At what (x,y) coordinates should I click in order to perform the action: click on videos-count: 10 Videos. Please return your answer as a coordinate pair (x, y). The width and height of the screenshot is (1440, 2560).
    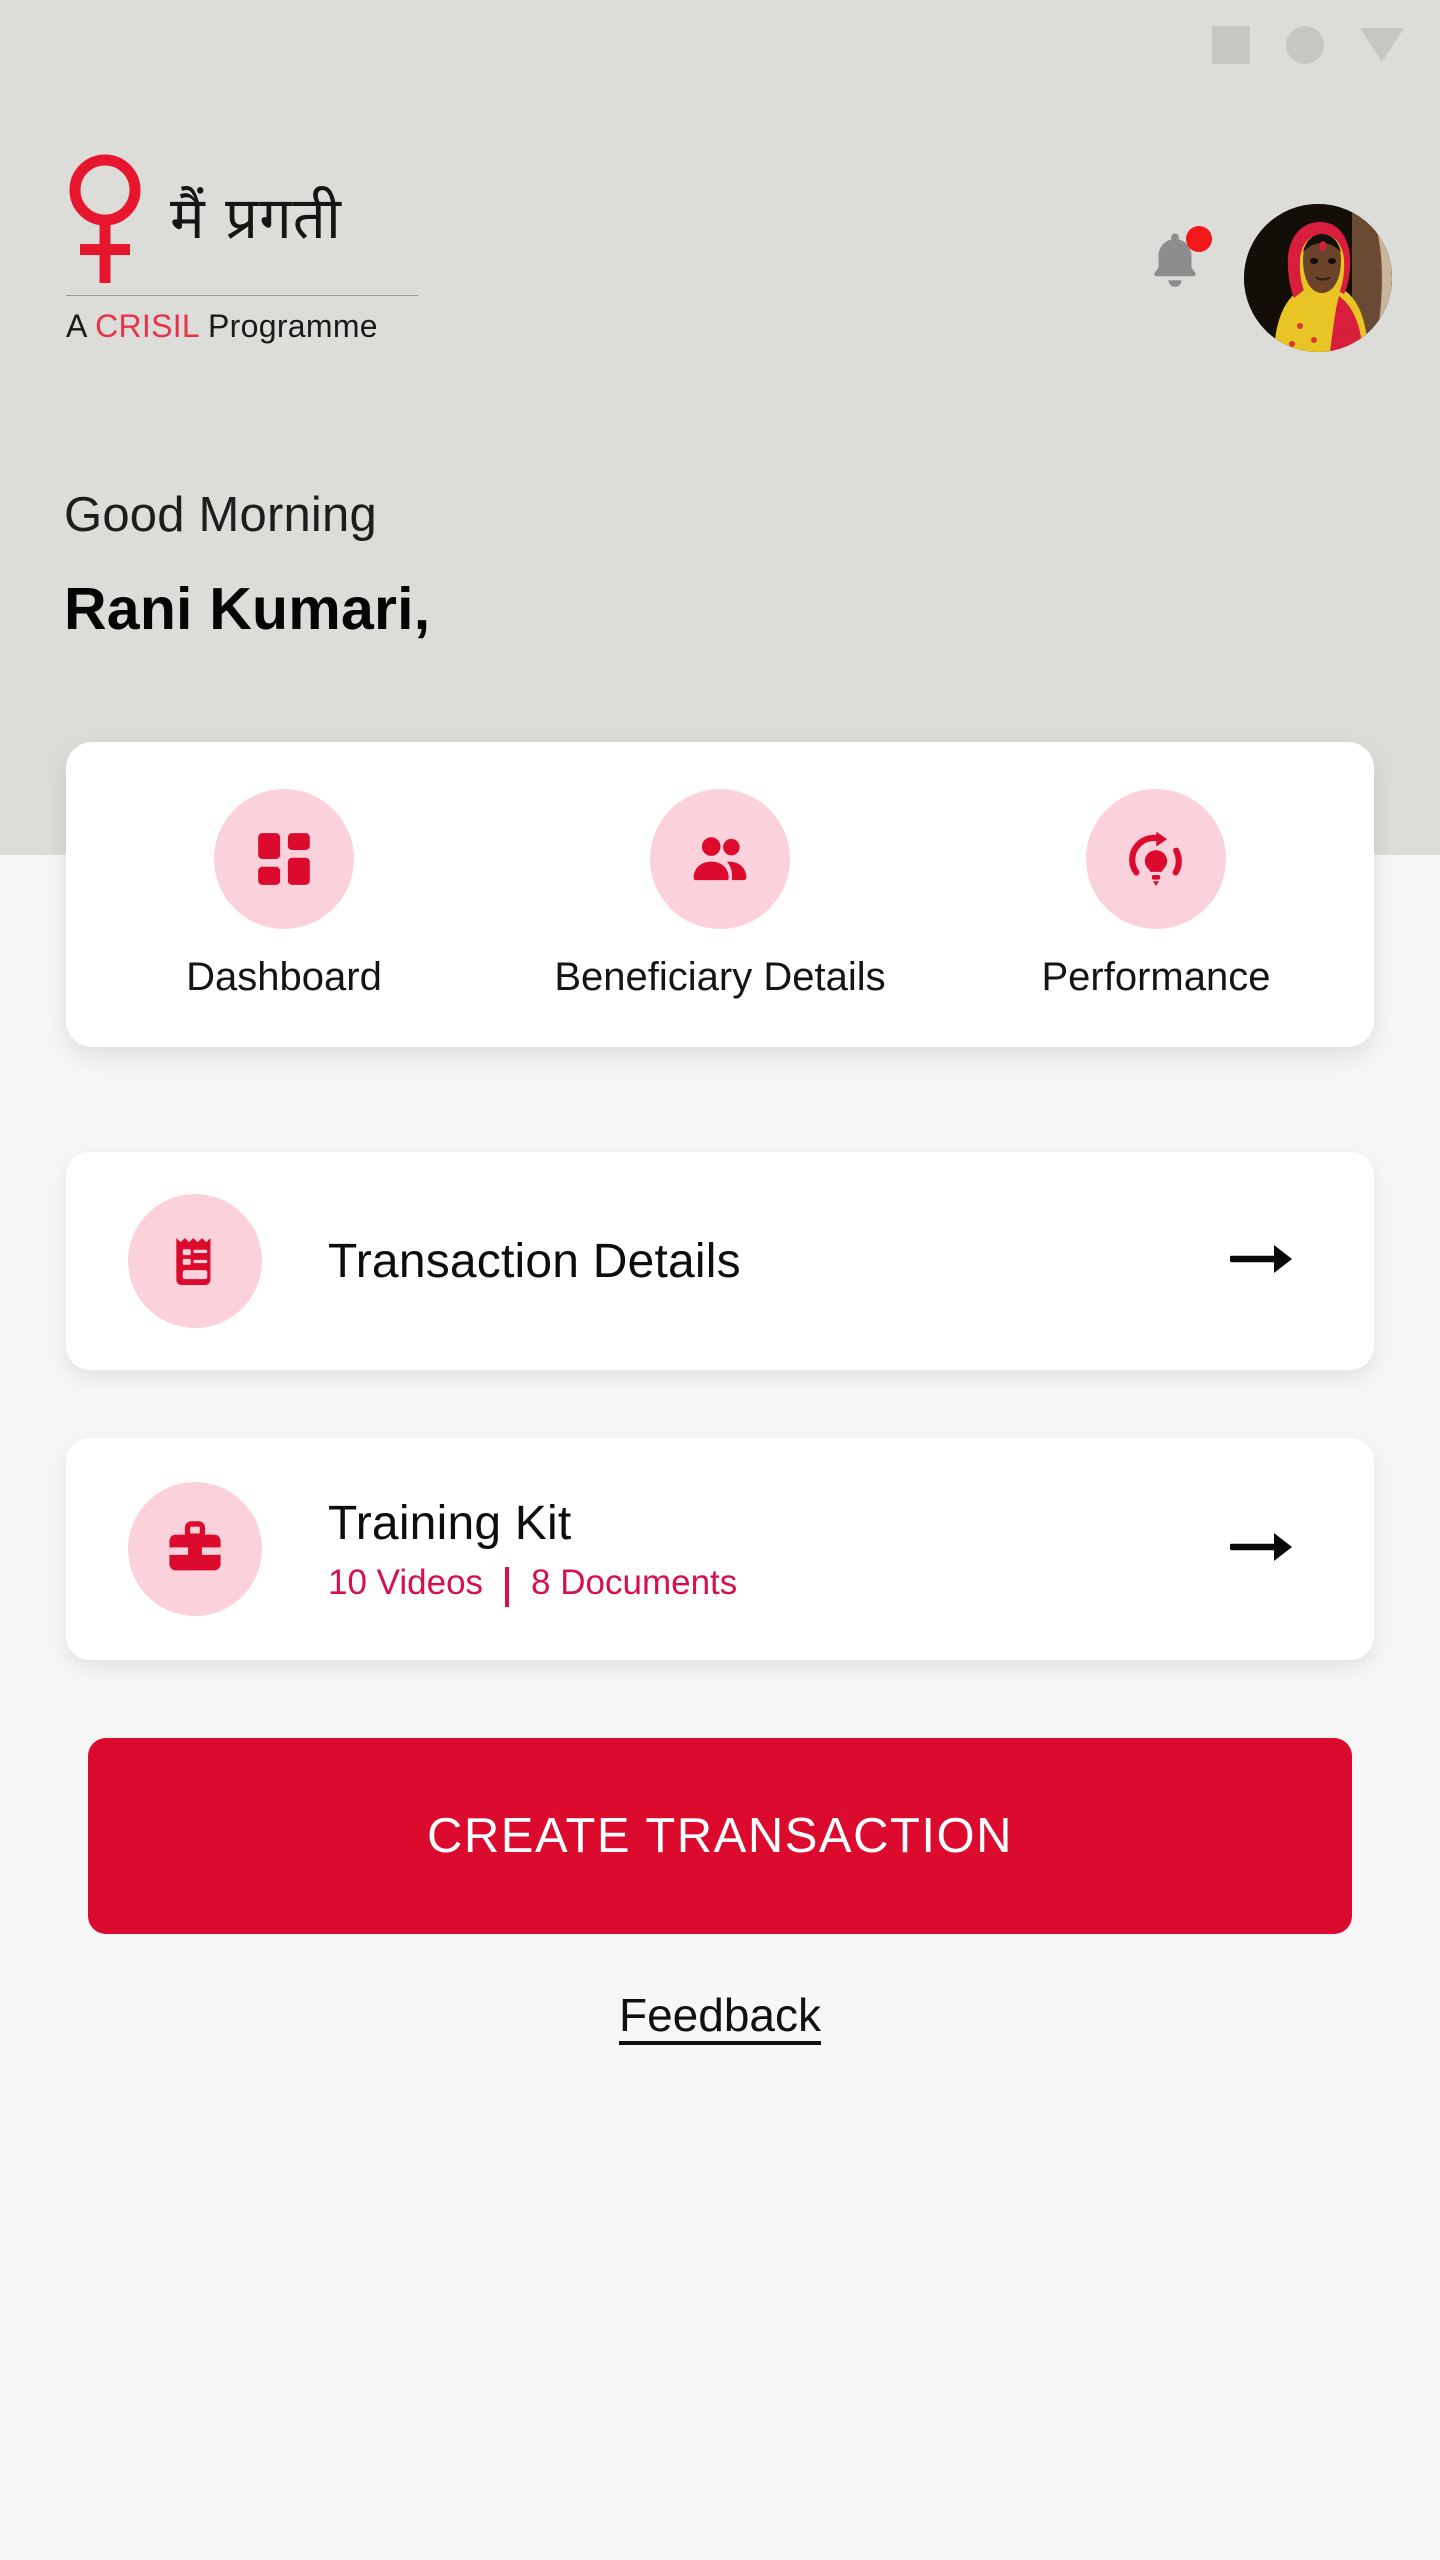
    Looking at the image, I should click on (406, 1582).